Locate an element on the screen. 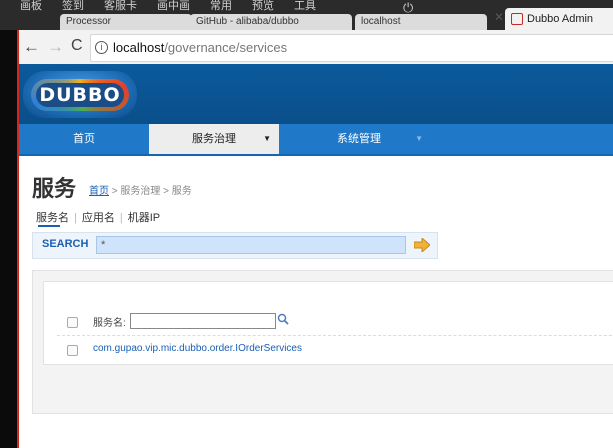 Image resolution: width=613 pixels, height=448 pixels. logo-text: DUBBO is located at coordinates (80, 95).